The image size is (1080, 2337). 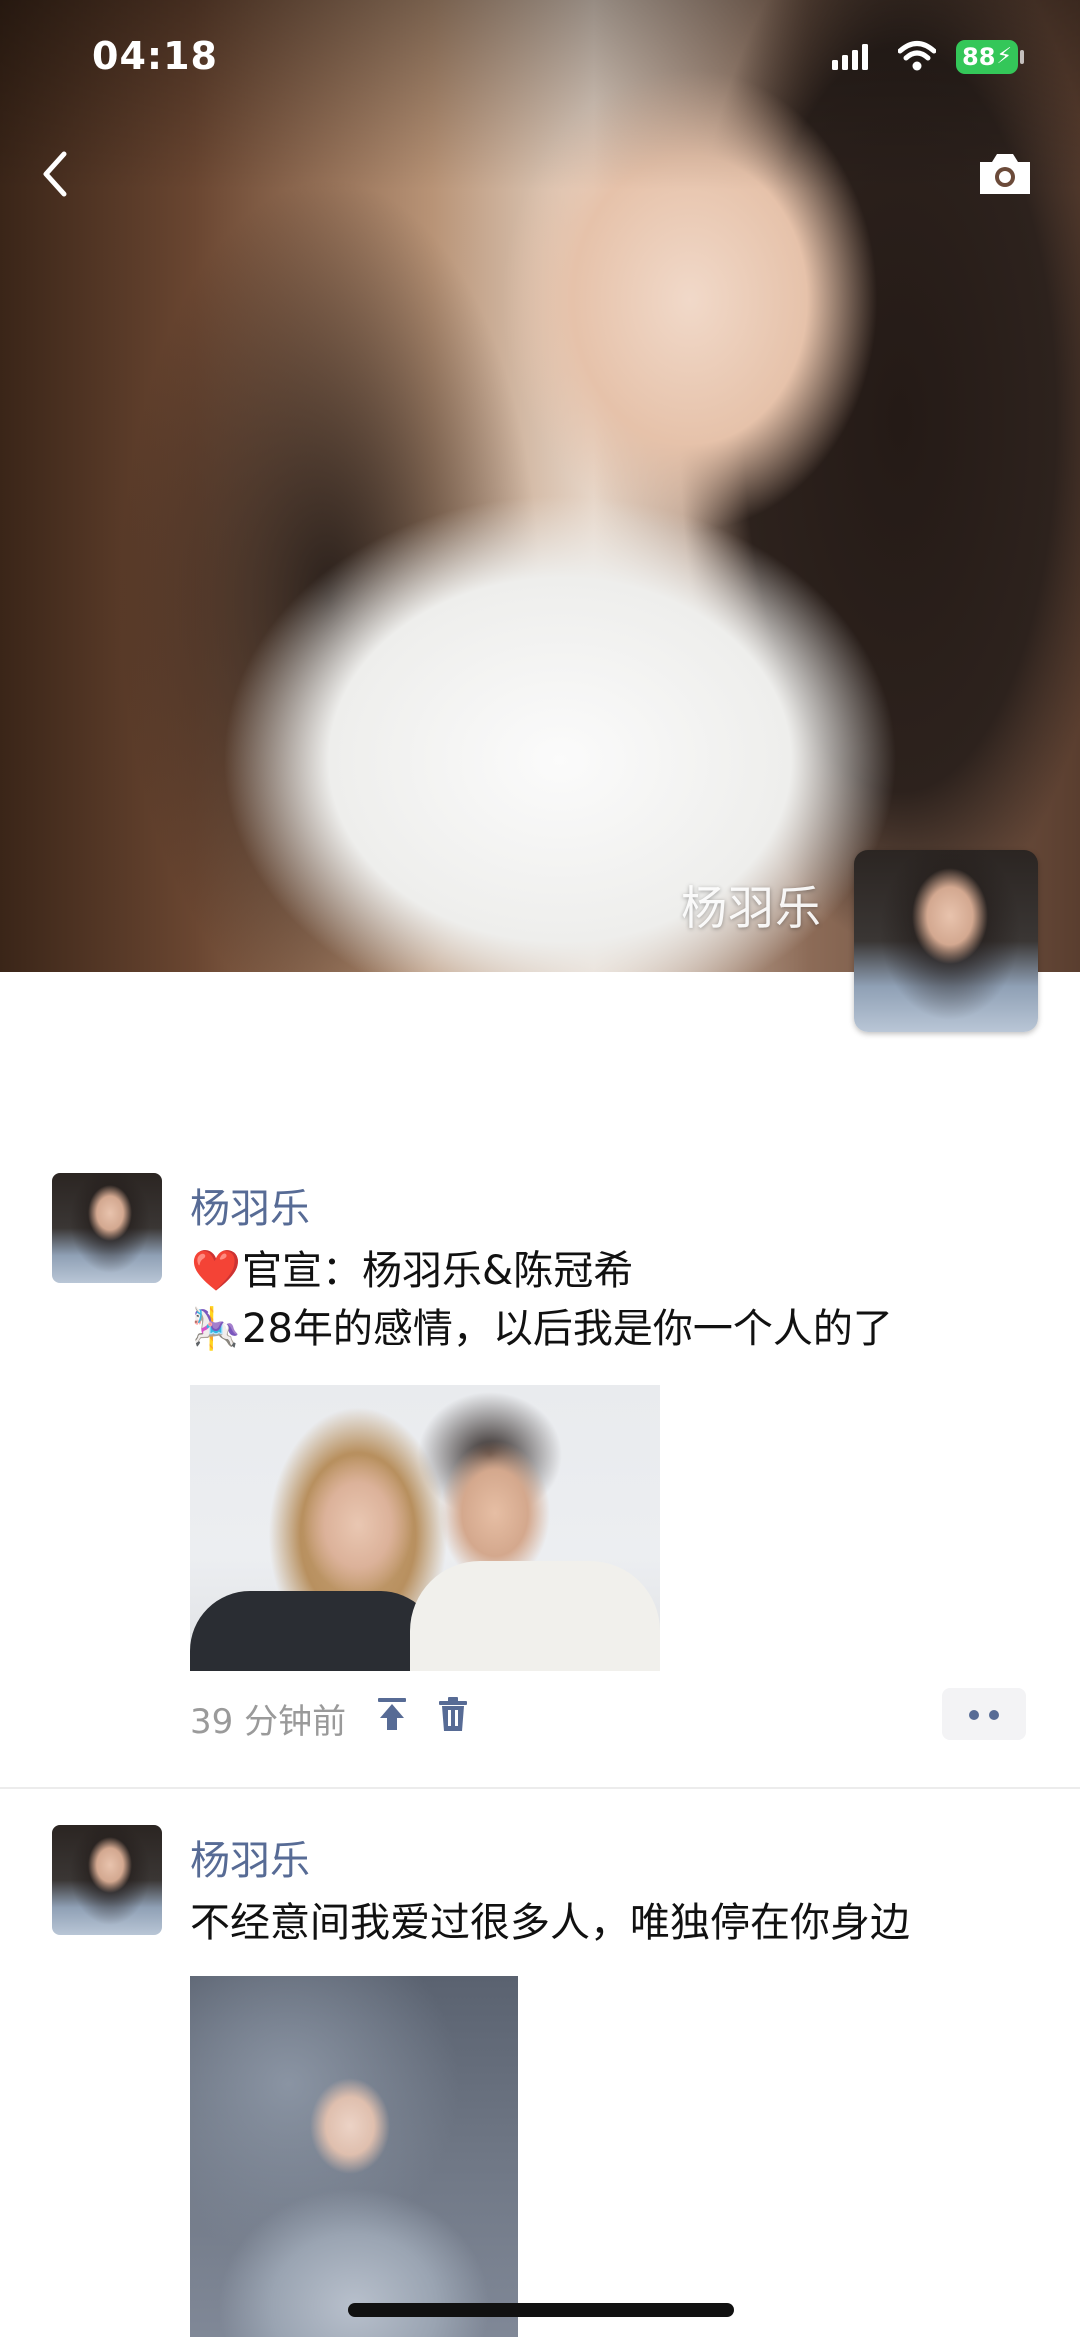 What do you see at coordinates (216, 1271) in the screenshot?
I see `heart-emoji-icon: ❤️` at bounding box center [216, 1271].